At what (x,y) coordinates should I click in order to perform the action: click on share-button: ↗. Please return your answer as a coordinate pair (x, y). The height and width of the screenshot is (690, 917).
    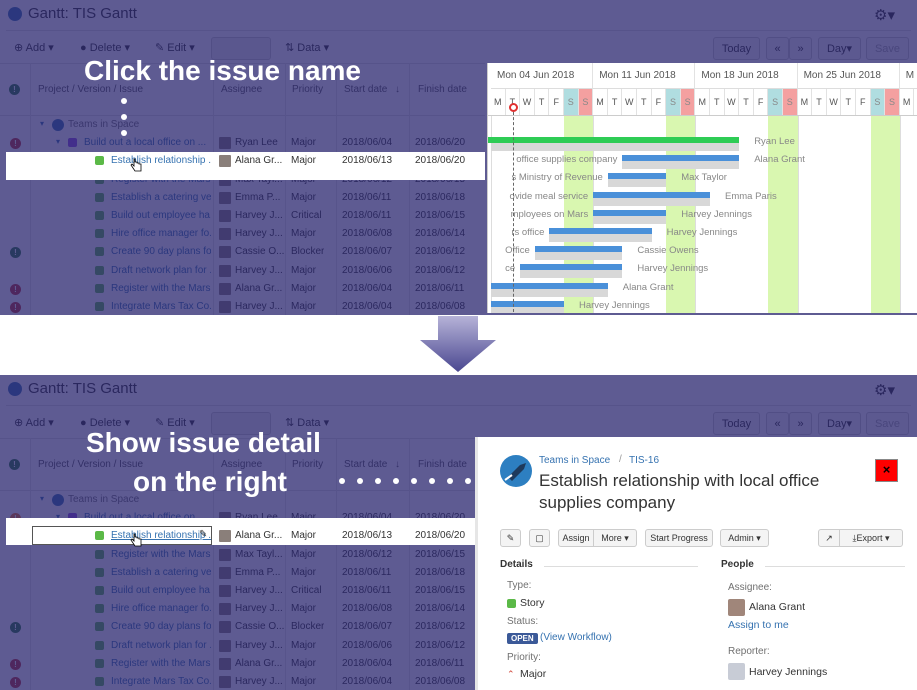
    Looking at the image, I should click on (829, 538).